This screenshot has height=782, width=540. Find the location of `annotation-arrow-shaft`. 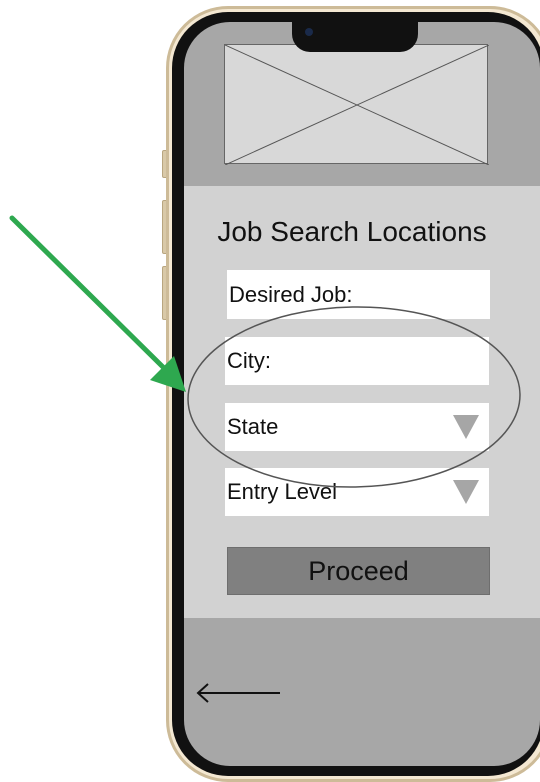

annotation-arrow-shaft is located at coordinates (89, 294).